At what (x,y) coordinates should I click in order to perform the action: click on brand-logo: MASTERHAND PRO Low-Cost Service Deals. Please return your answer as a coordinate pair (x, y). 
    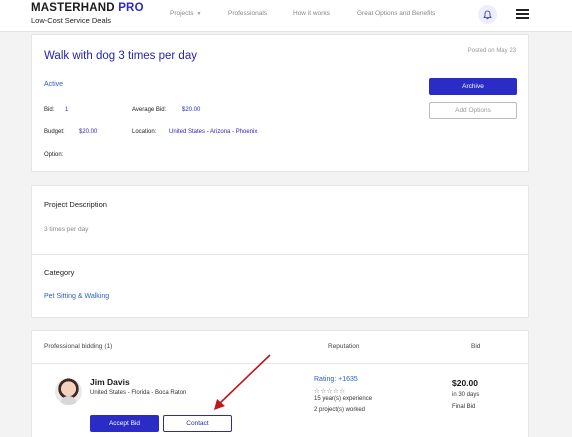
    Looking at the image, I should click on (87, 13).